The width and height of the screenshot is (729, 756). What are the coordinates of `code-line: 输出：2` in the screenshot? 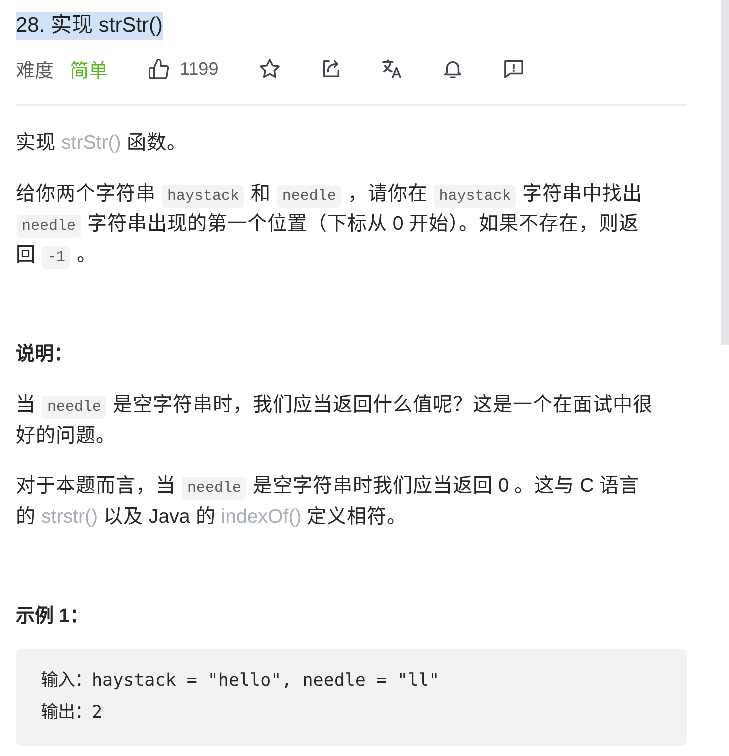 It's located at (72, 713).